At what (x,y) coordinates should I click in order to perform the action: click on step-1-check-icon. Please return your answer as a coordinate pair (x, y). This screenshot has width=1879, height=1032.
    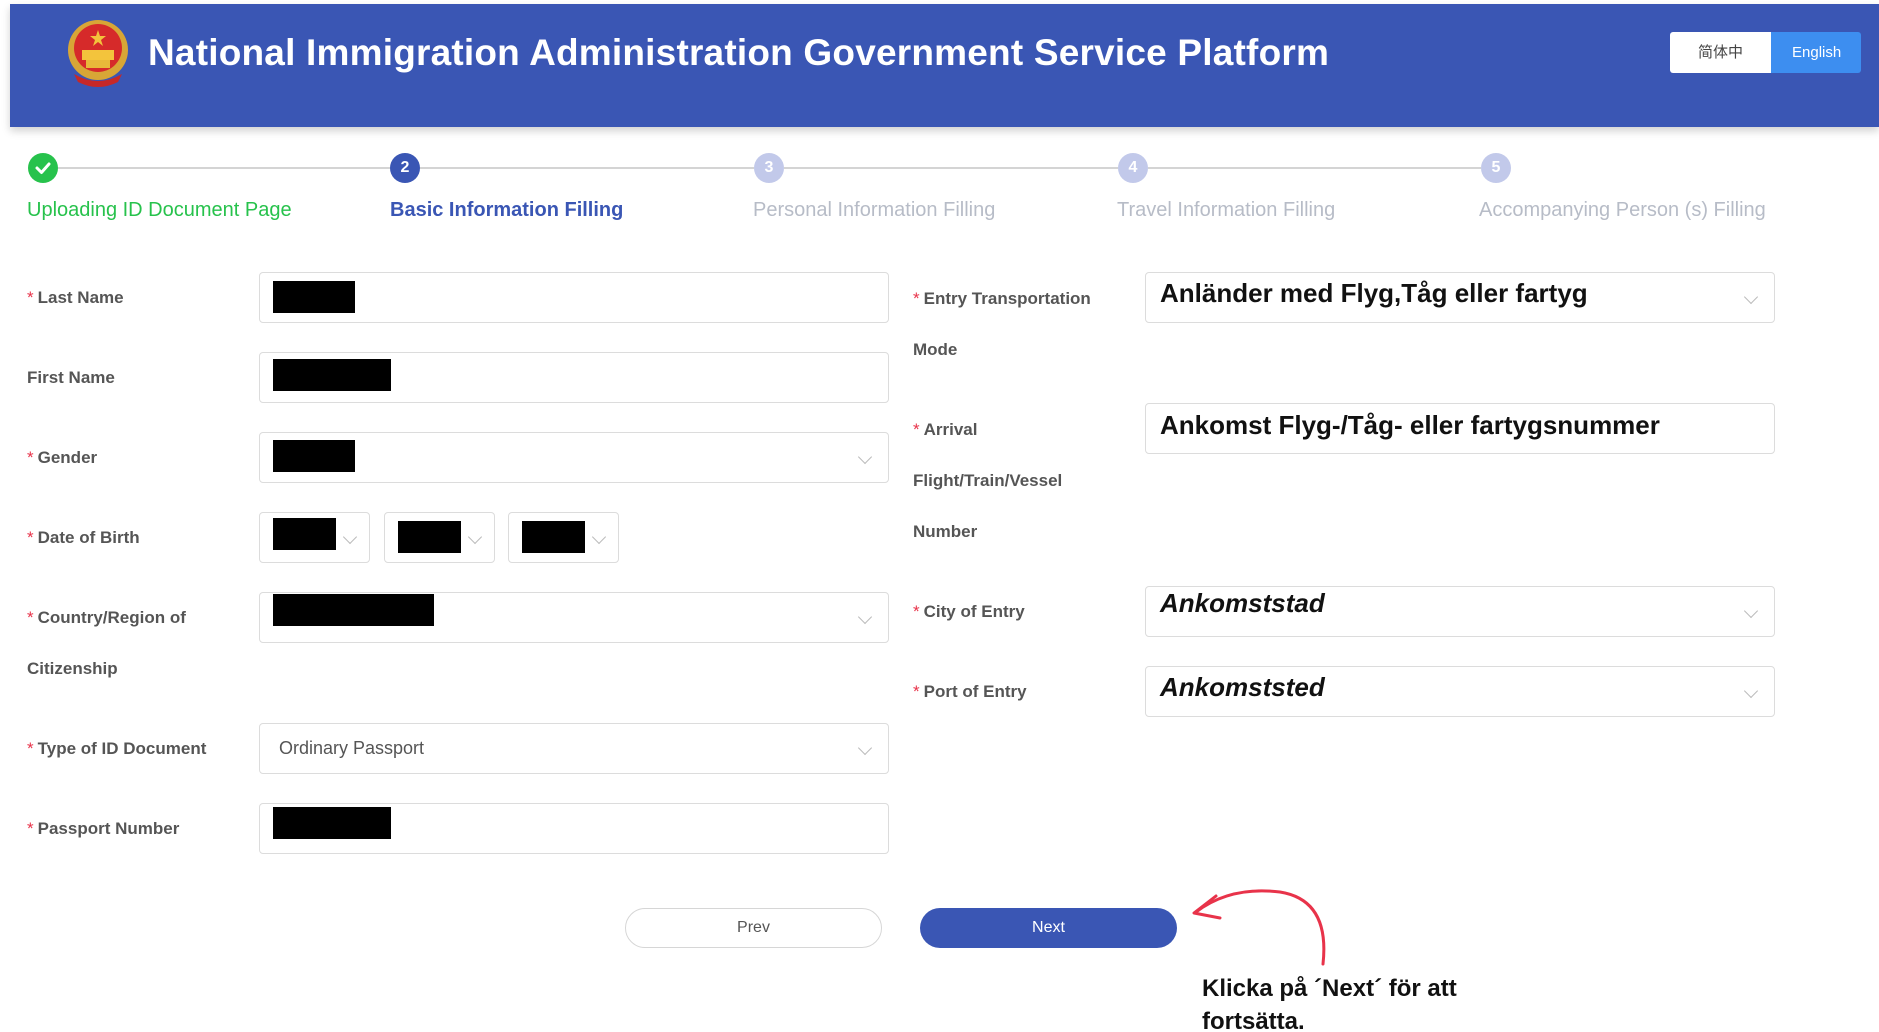
    Looking at the image, I should click on (43, 168).